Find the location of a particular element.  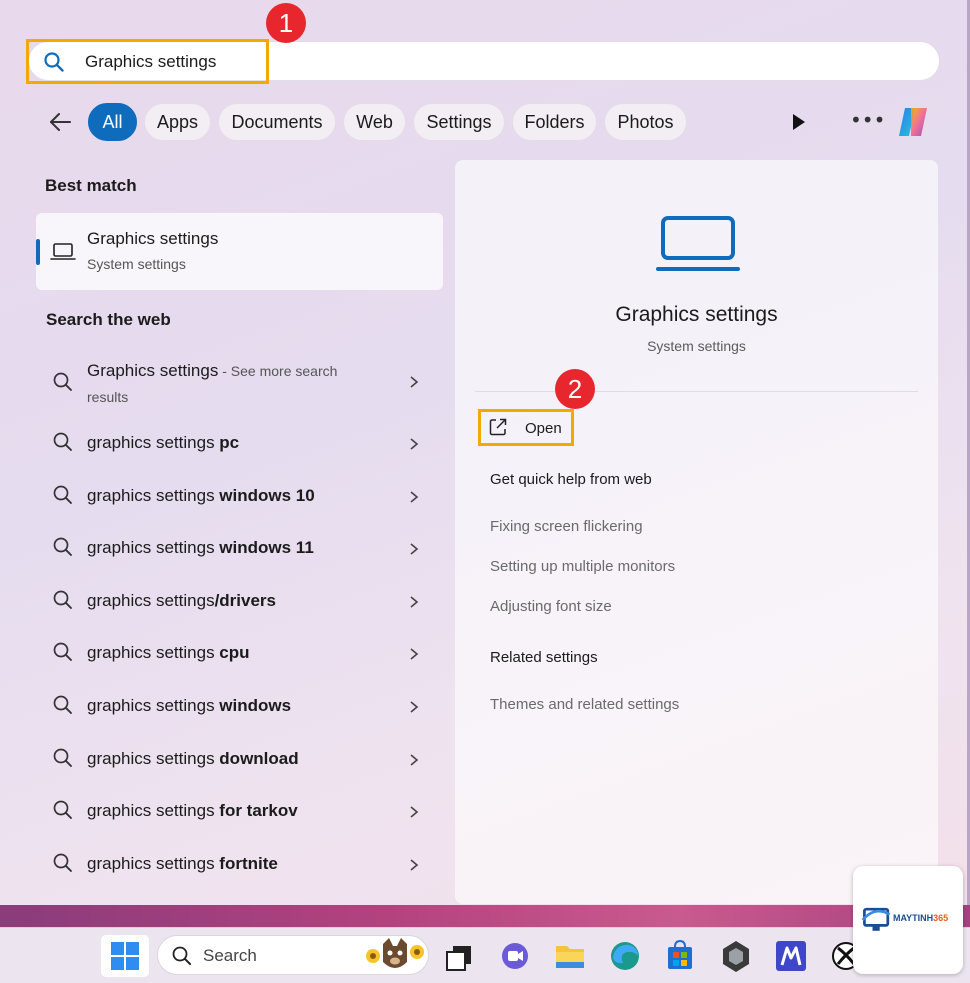

open-button: Open is located at coordinates (528, 428).